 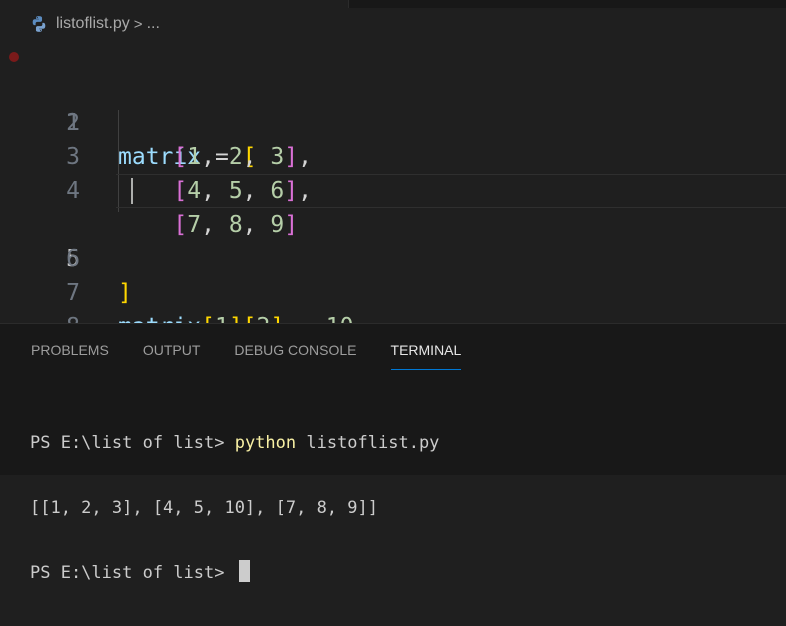 What do you see at coordinates (39, 24) in the screenshot?
I see `python-file-icon` at bounding box center [39, 24].